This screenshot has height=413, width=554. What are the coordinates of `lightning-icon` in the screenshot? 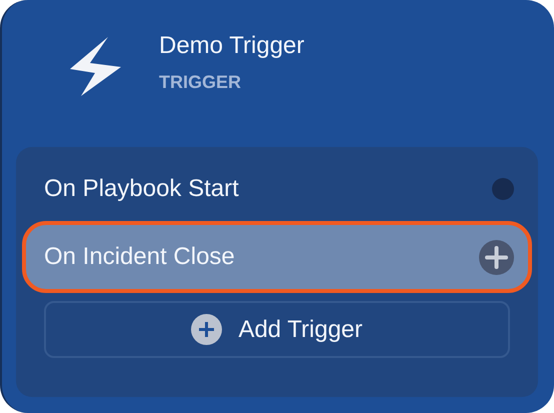 It's located at (95, 66).